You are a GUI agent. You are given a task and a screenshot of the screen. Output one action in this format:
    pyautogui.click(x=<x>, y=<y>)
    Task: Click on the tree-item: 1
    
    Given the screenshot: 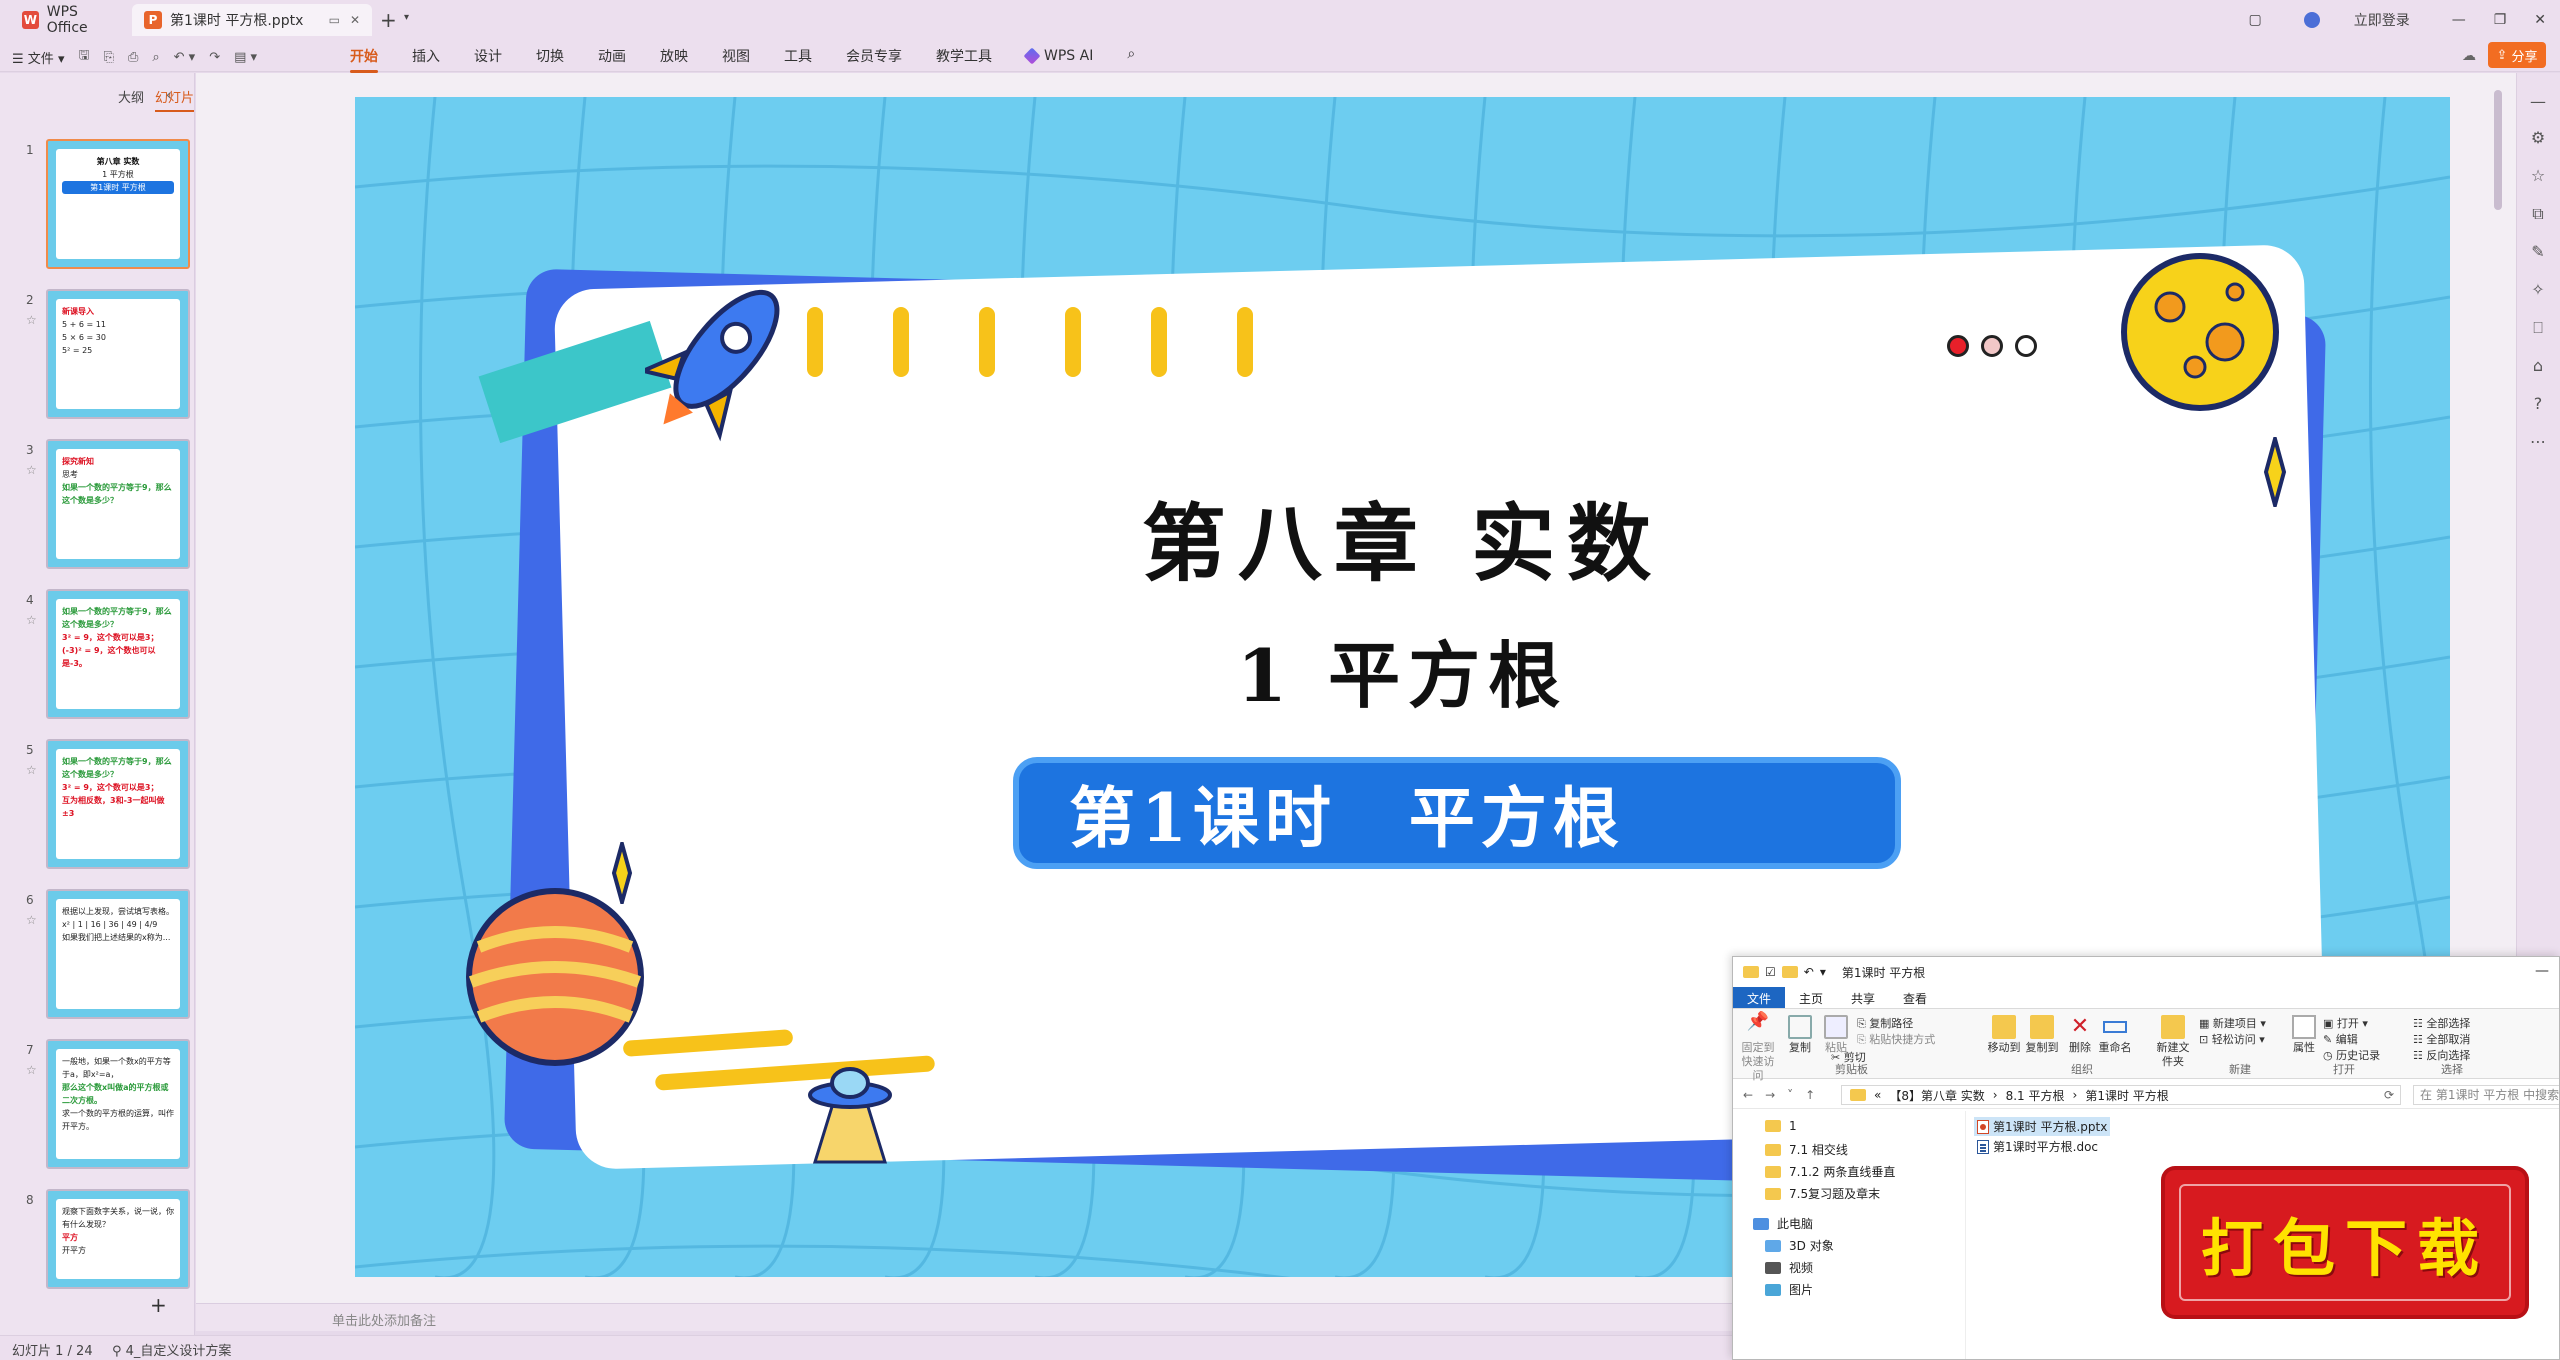 What is the action you would take?
    pyautogui.click(x=1781, y=1126)
    